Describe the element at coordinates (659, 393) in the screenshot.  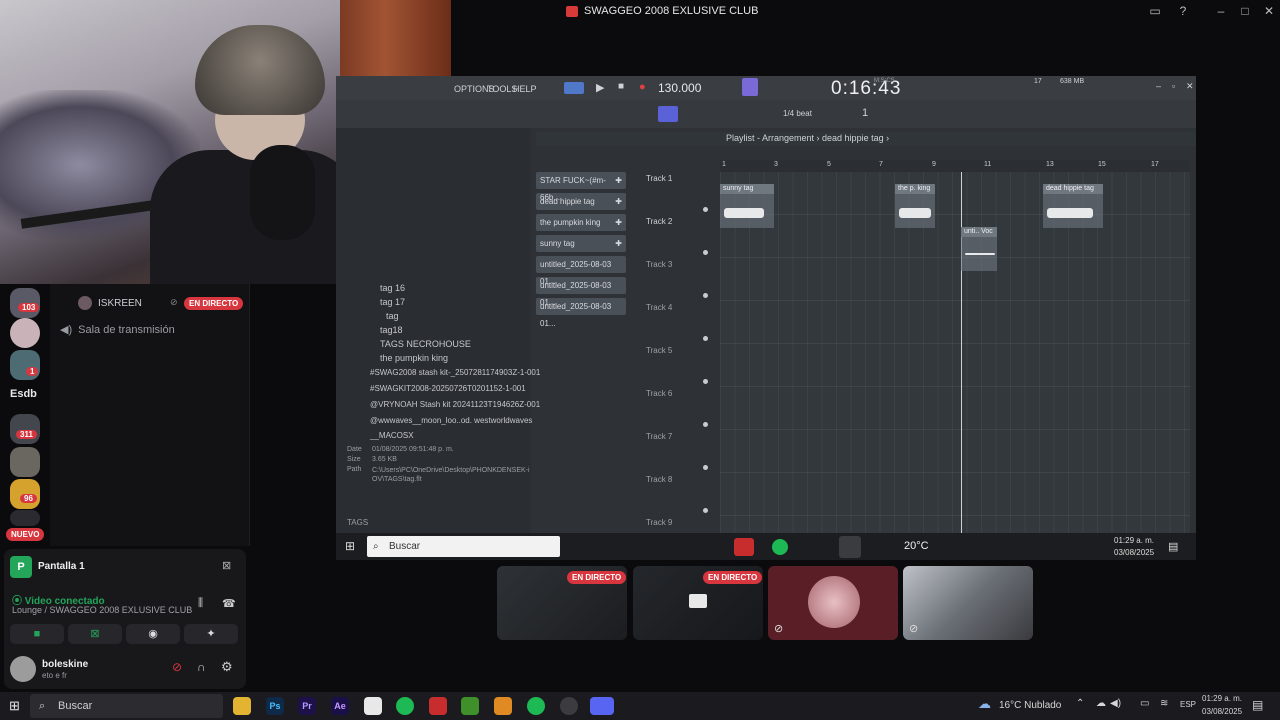
I see `track-label: Track 6` at that location.